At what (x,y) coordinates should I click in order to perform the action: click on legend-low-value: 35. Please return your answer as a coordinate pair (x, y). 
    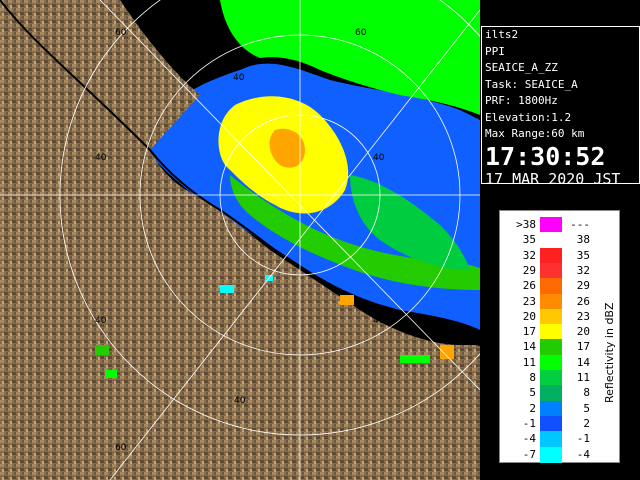
    Looking at the image, I should click on (529, 240).